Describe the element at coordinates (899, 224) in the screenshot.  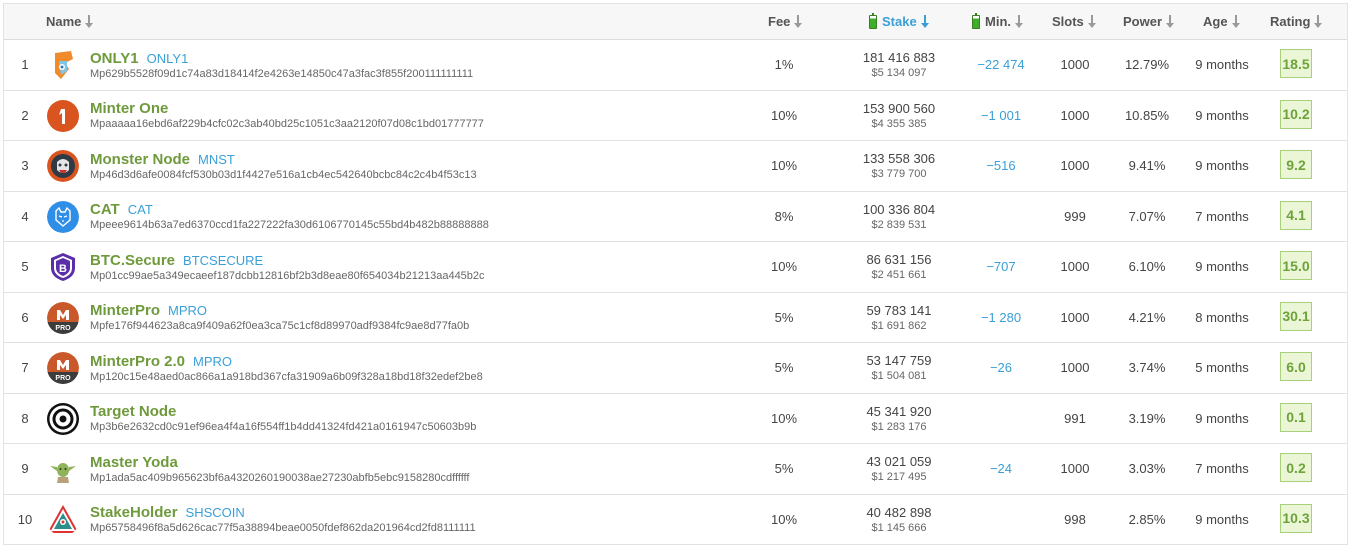
I see `stake-usd-value: $2 839 531` at that location.